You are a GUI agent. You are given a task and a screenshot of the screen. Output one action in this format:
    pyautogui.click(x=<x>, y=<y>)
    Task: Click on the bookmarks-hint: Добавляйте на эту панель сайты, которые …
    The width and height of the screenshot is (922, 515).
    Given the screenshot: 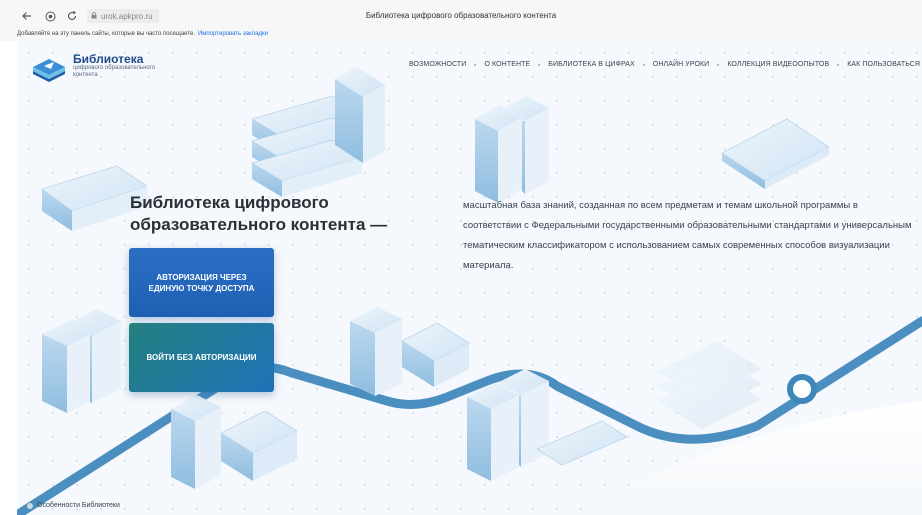 What is the action you would take?
    pyautogui.click(x=106, y=34)
    